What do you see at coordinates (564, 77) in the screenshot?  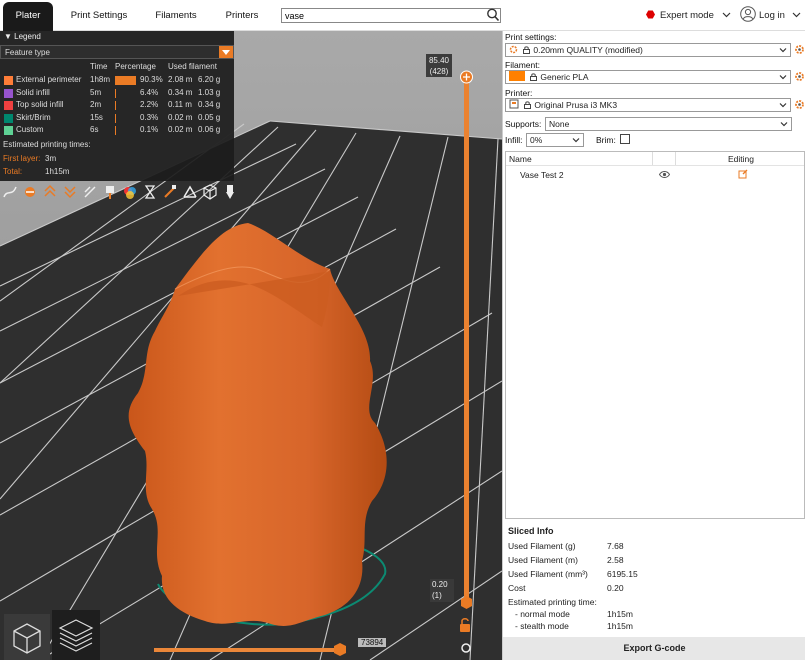 I see `filament-value: Generic PLA` at bounding box center [564, 77].